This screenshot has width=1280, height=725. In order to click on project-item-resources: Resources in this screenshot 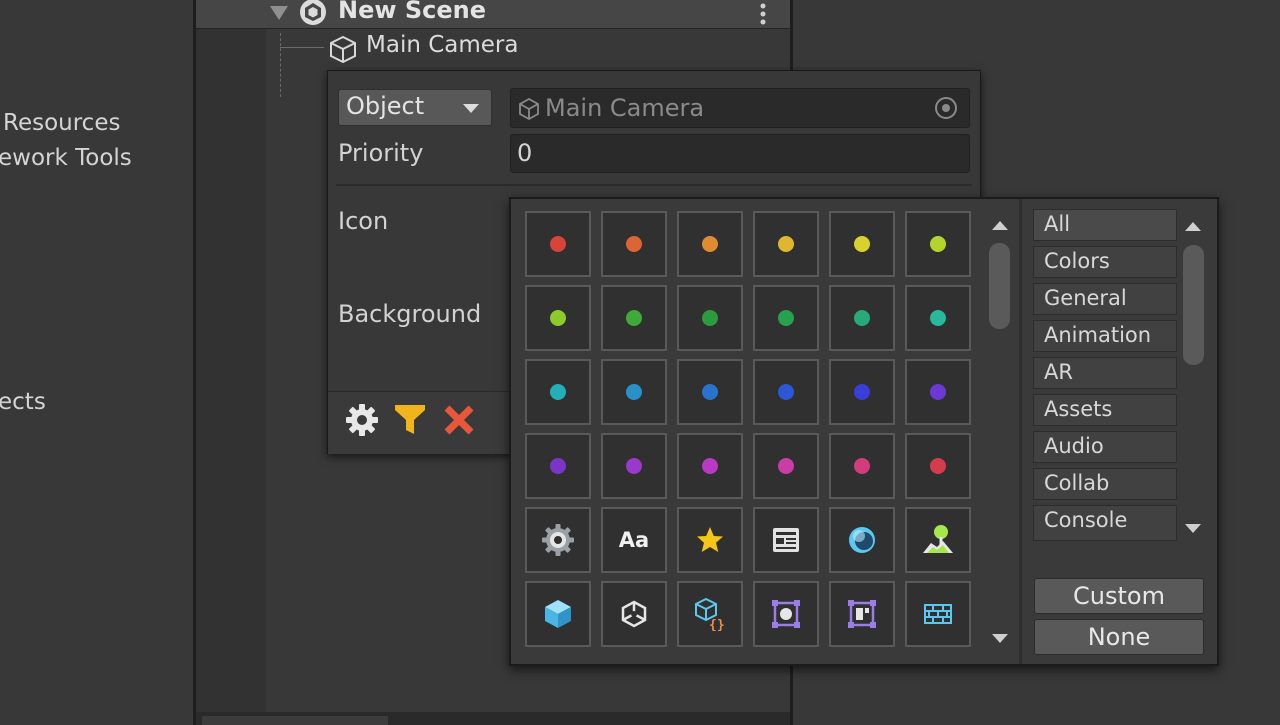, I will do `click(61, 123)`.